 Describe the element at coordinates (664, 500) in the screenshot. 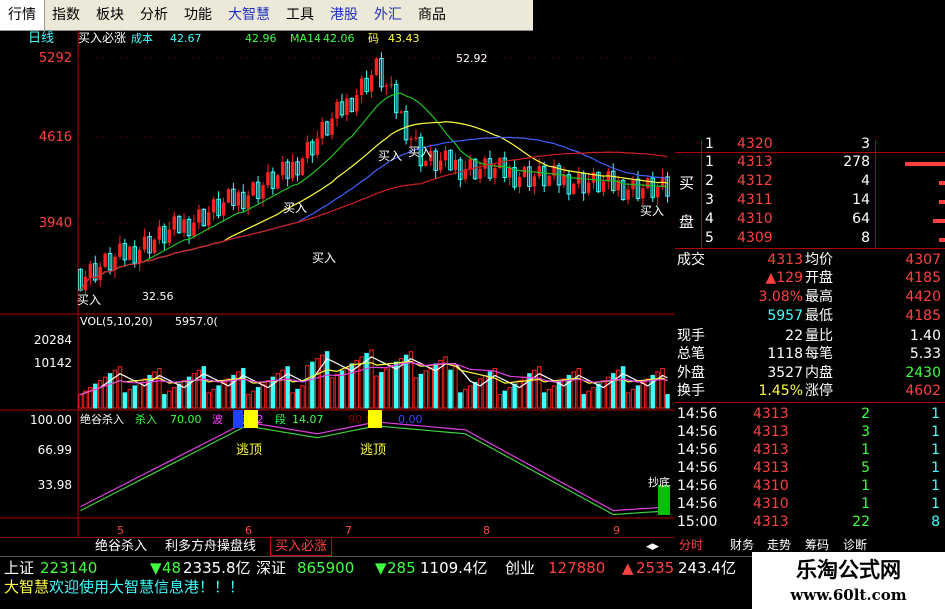

I see `bottom-bar` at that location.